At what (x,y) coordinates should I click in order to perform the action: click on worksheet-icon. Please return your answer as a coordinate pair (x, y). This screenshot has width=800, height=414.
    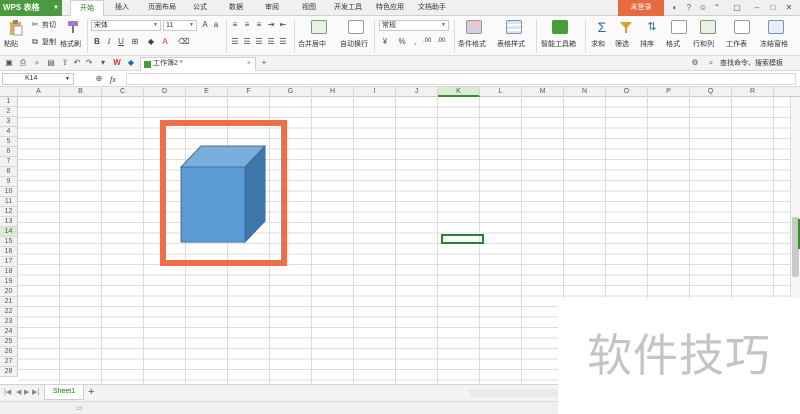
    Looking at the image, I should click on (742, 27).